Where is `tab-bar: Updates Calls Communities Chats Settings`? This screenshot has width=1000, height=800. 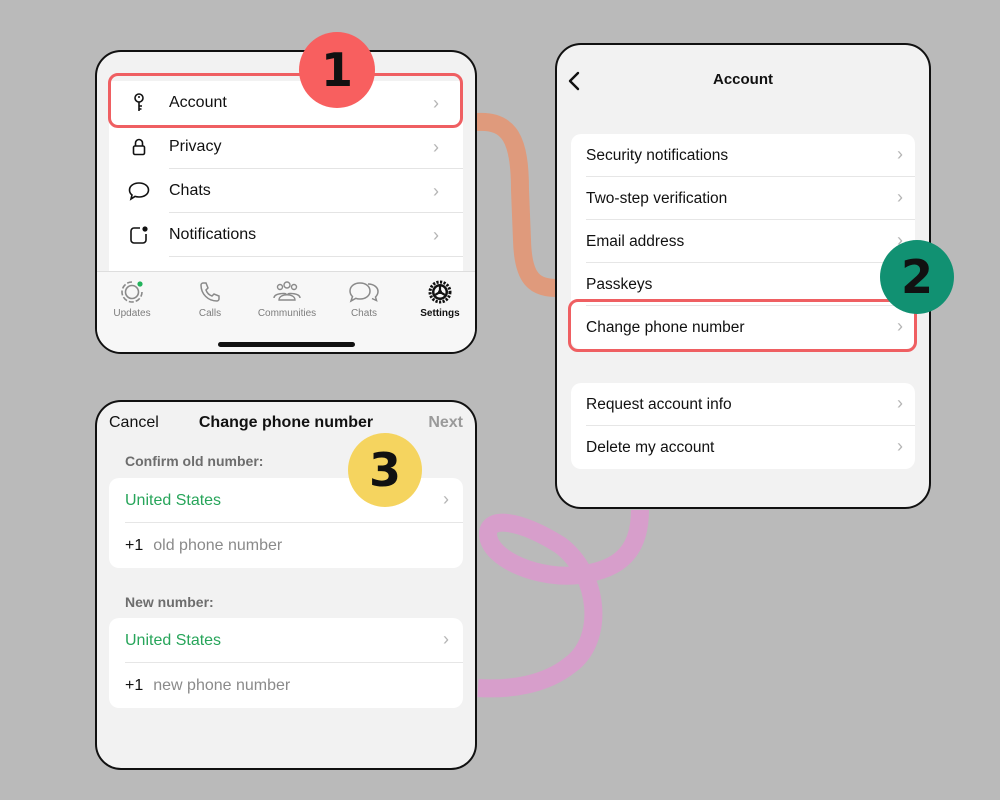
tab-bar: Updates Calls Communities Chats Settings is located at coordinates (286, 311).